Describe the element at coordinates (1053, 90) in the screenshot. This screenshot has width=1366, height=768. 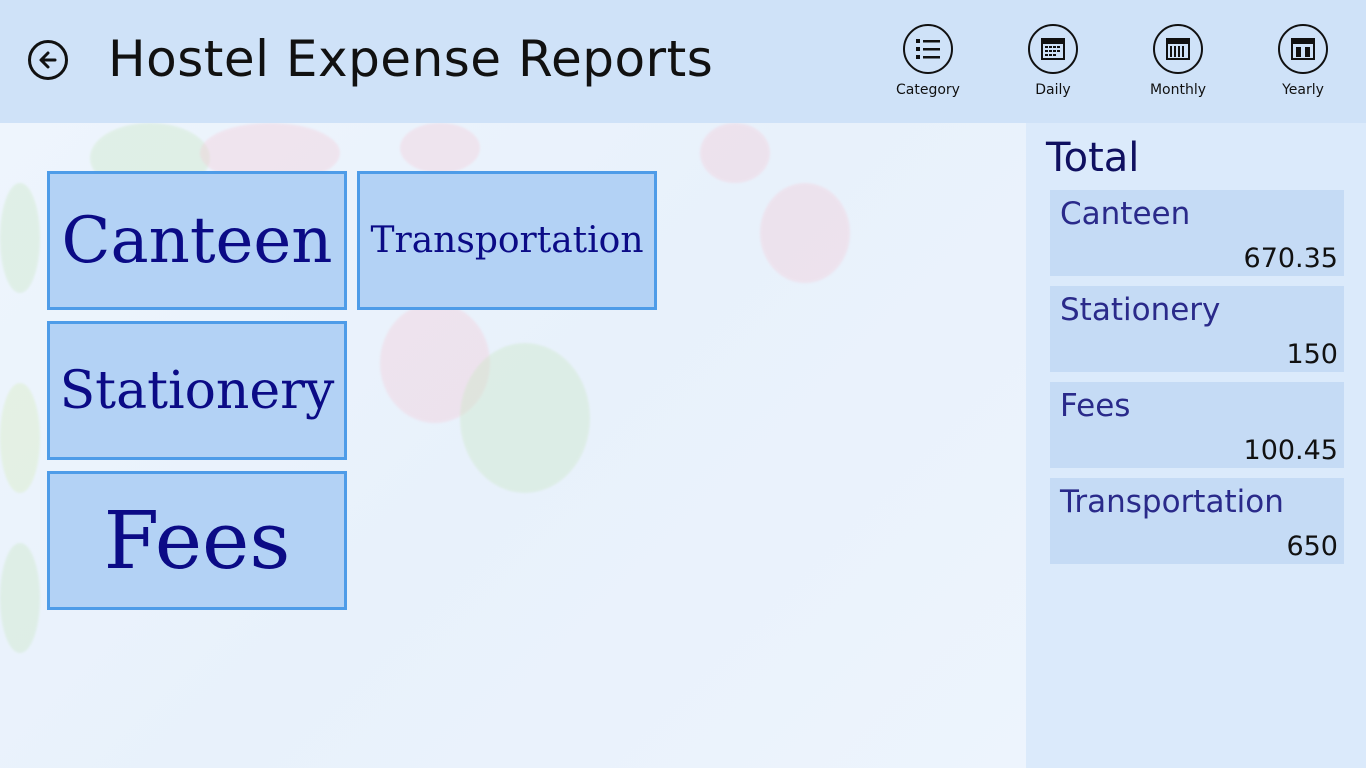
I see `daily-label: Daily` at that location.